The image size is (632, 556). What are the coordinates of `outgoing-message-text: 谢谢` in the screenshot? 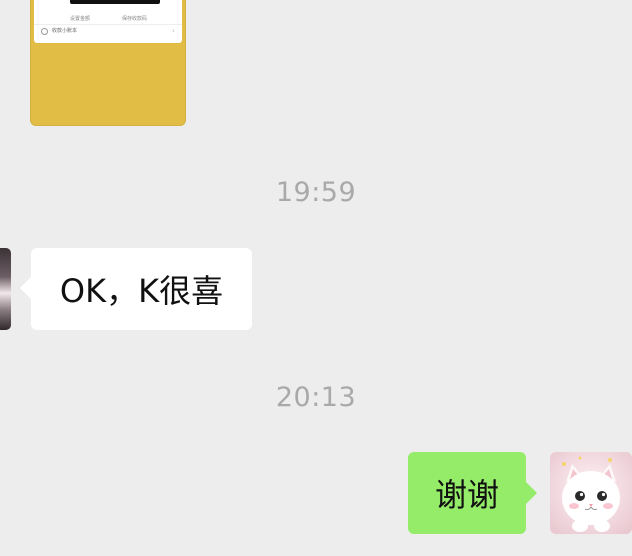 It's located at (466, 495).